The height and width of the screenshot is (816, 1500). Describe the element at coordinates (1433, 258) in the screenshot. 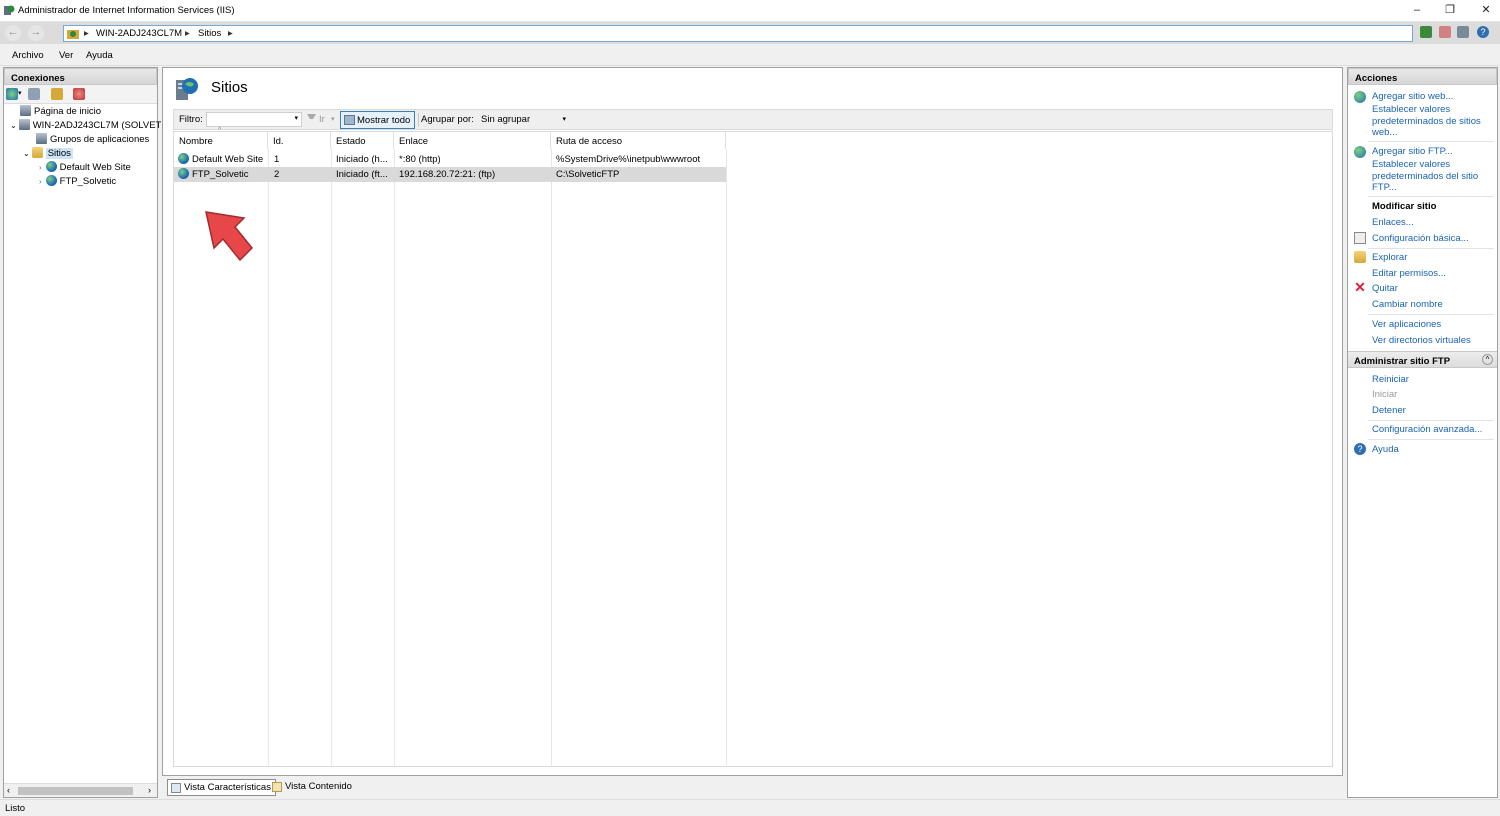

I see `action-explore: Explorar` at that location.